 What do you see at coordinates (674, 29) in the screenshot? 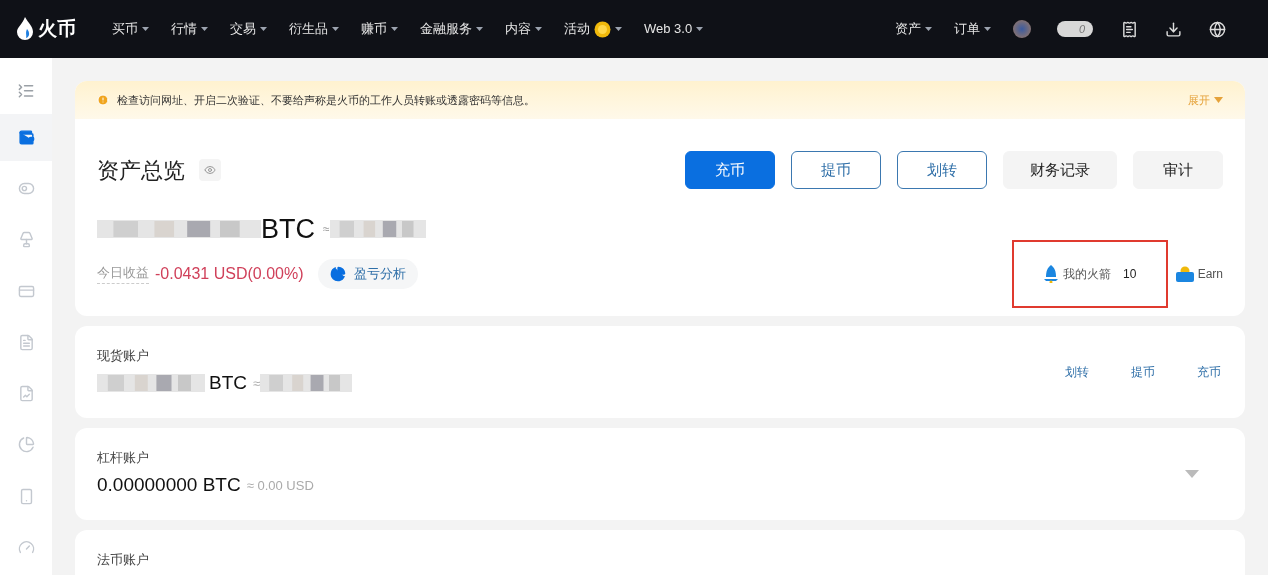
I see `nav-item: Web 3.0` at bounding box center [674, 29].